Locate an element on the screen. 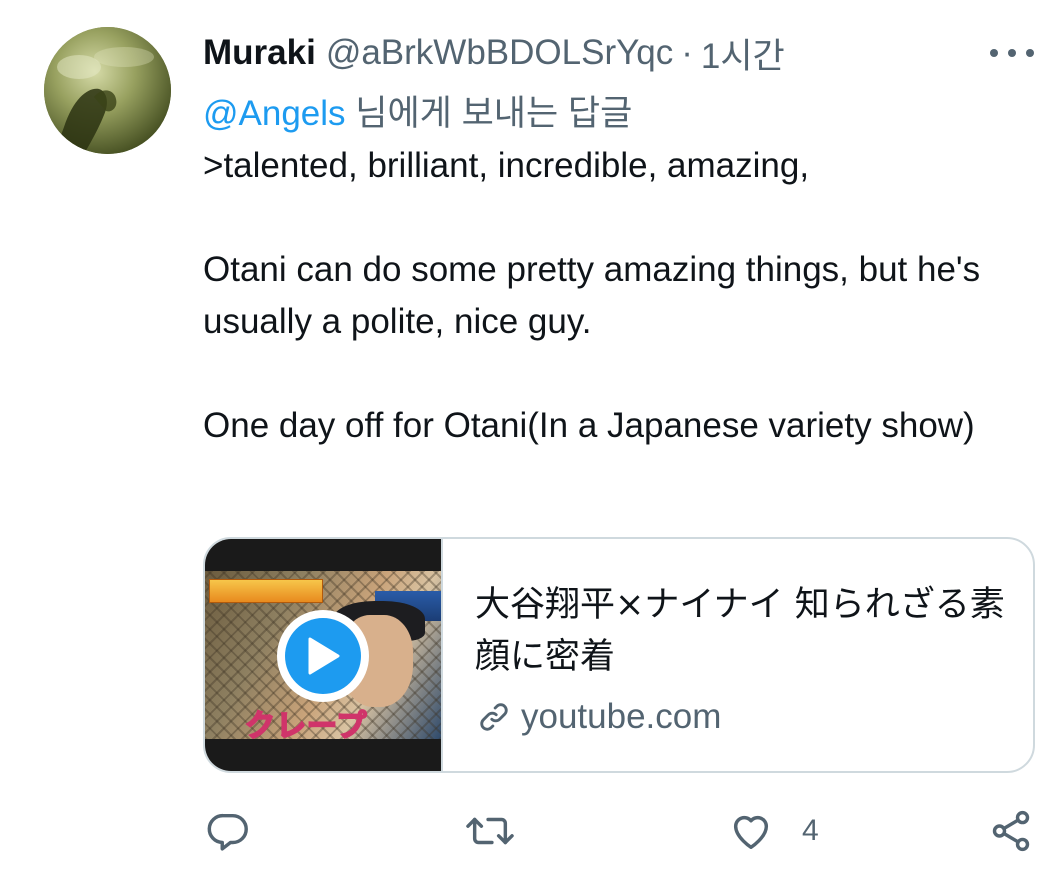 The width and height of the screenshot is (1062, 874). retweet-icon is located at coordinates (490, 831).